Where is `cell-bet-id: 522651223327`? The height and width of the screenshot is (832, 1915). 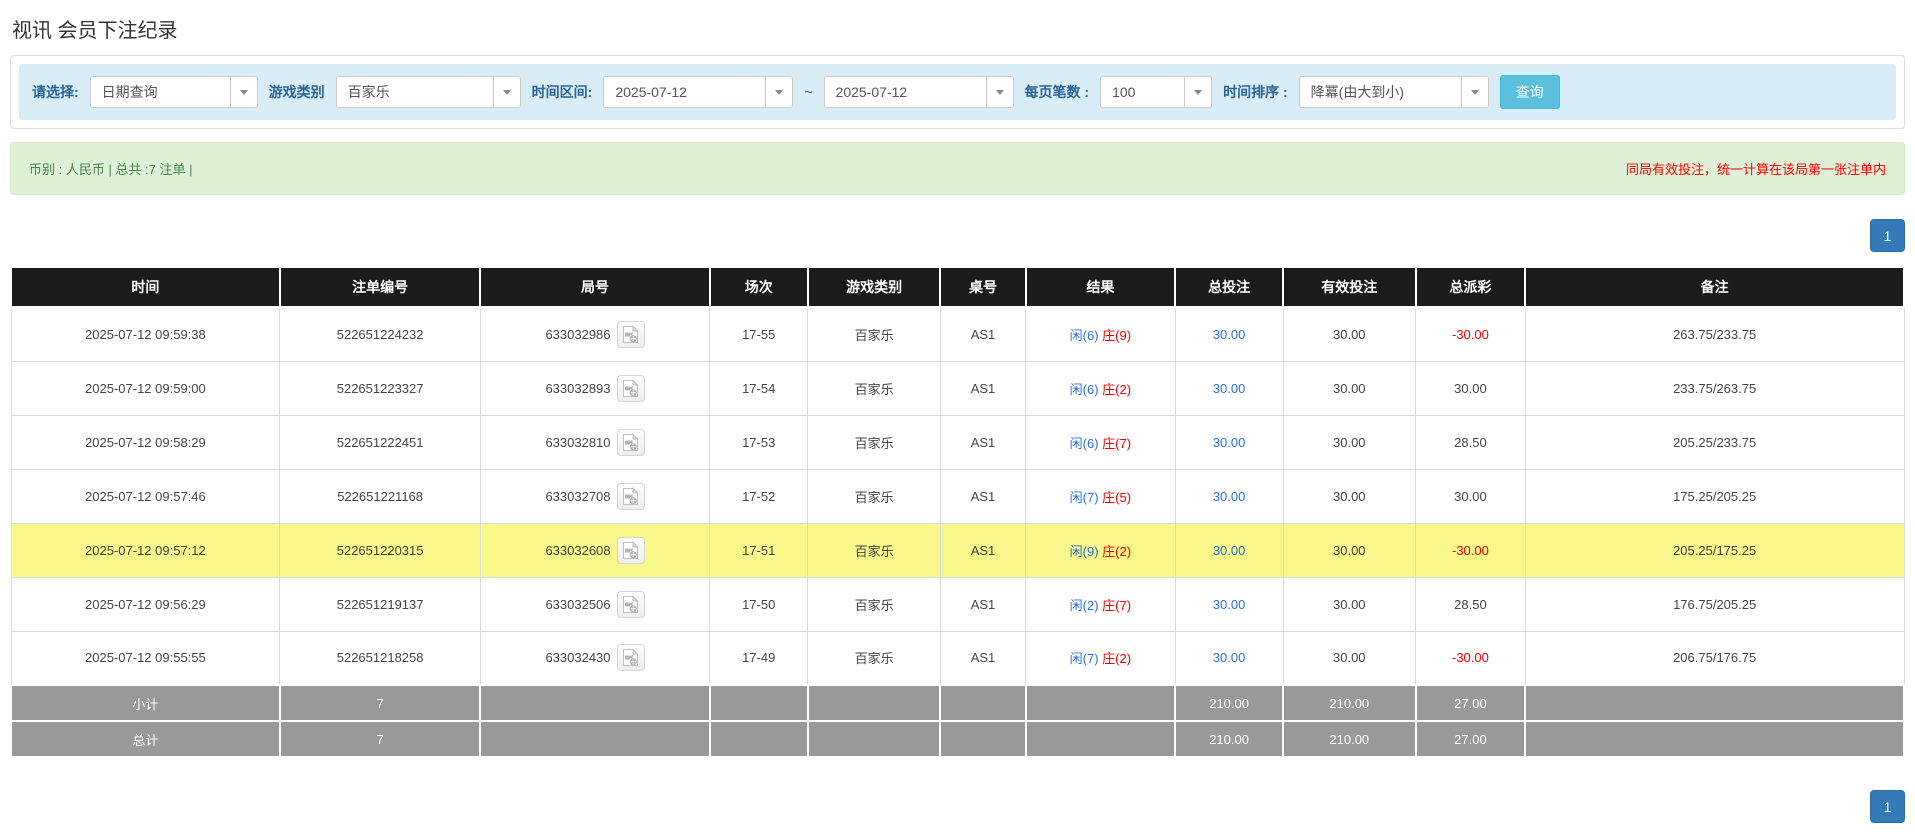
cell-bet-id: 522651223327 is located at coordinates (380, 388).